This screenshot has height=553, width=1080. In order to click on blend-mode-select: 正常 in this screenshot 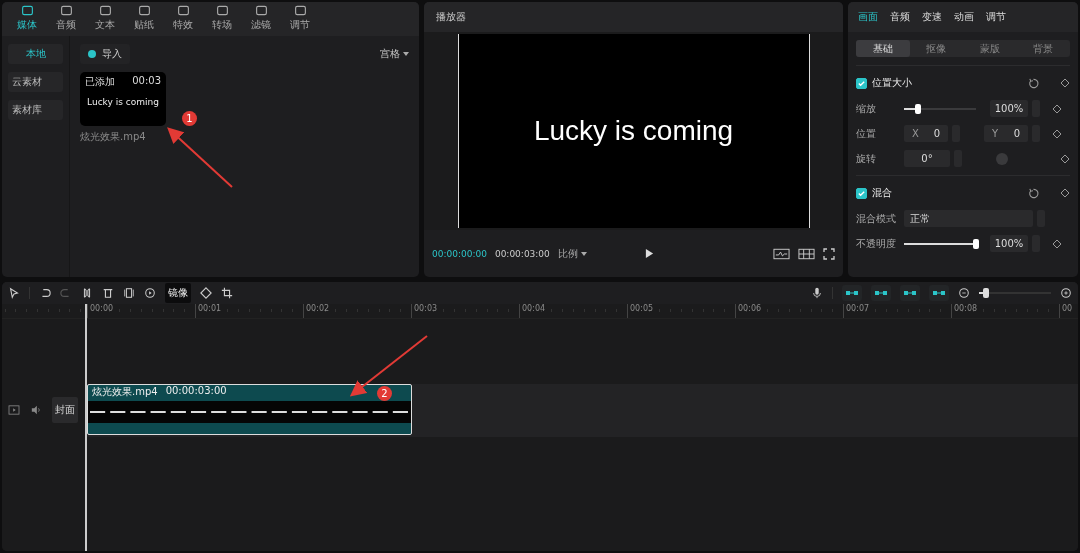, I will do `click(968, 218)`.